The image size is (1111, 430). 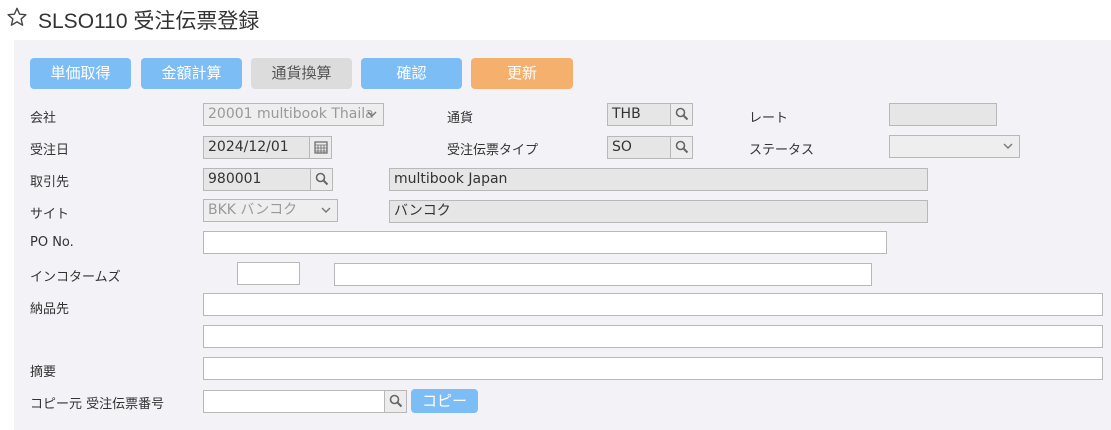 I want to click on convert-currency-button: 通貨換算, so click(x=301, y=73).